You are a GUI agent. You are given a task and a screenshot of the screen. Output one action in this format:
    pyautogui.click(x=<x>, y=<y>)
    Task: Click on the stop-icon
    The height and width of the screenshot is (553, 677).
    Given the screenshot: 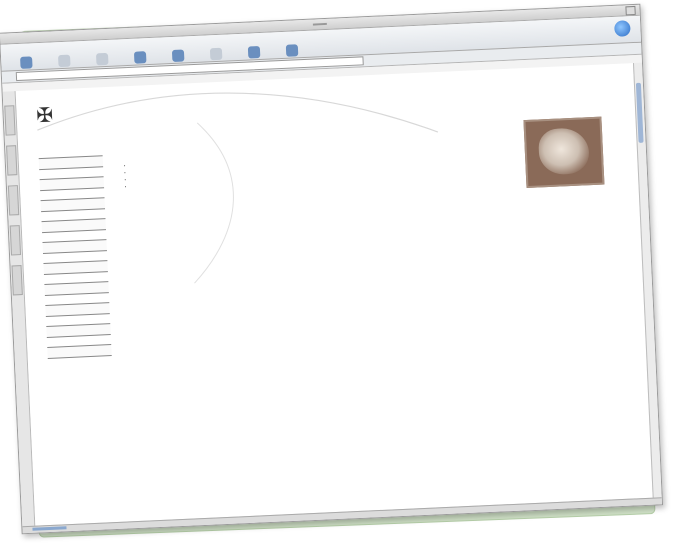 What is the action you would take?
    pyautogui.click(x=102, y=59)
    